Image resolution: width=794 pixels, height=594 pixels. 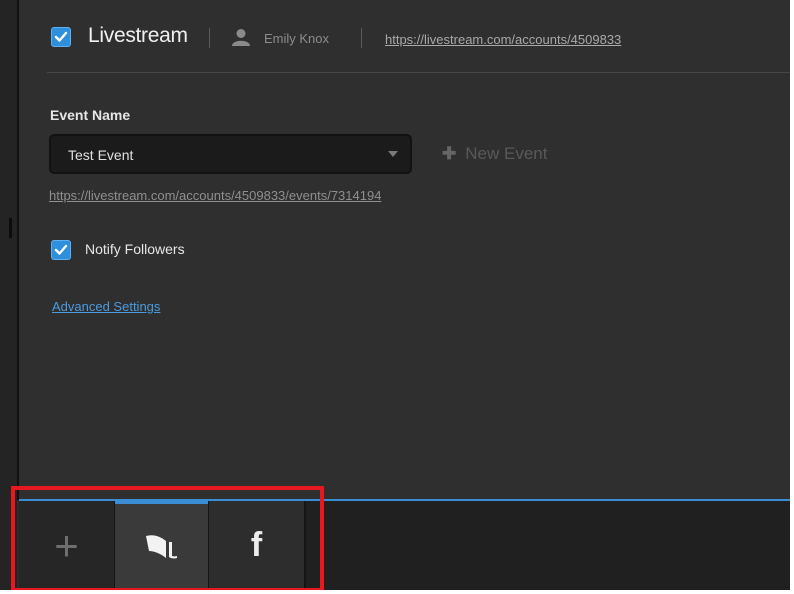 I want to click on user-icon, so click(x=241, y=37).